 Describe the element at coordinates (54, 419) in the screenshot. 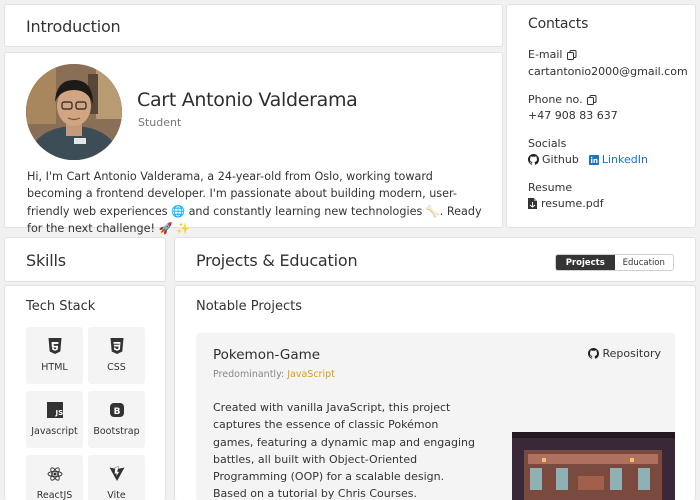

I see `skill-tile-javascript: JS Javascript` at that location.